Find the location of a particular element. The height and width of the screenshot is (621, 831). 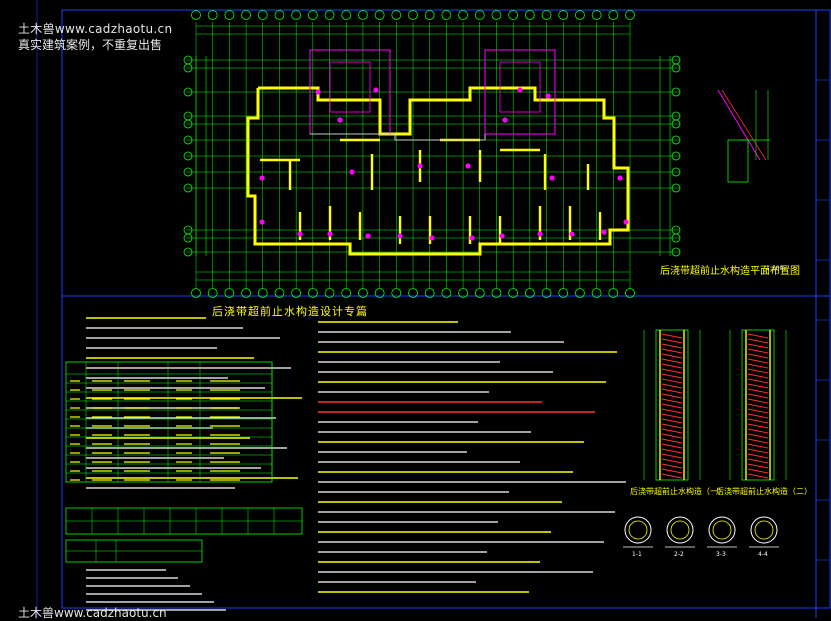

slope-detail is located at coordinates (743, 136).